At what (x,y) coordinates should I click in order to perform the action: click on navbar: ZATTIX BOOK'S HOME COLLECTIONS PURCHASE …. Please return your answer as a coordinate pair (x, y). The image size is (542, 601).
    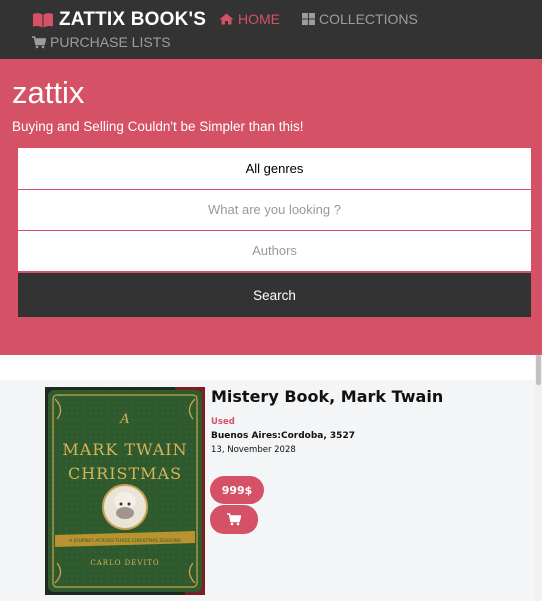
    Looking at the image, I should click on (271, 29).